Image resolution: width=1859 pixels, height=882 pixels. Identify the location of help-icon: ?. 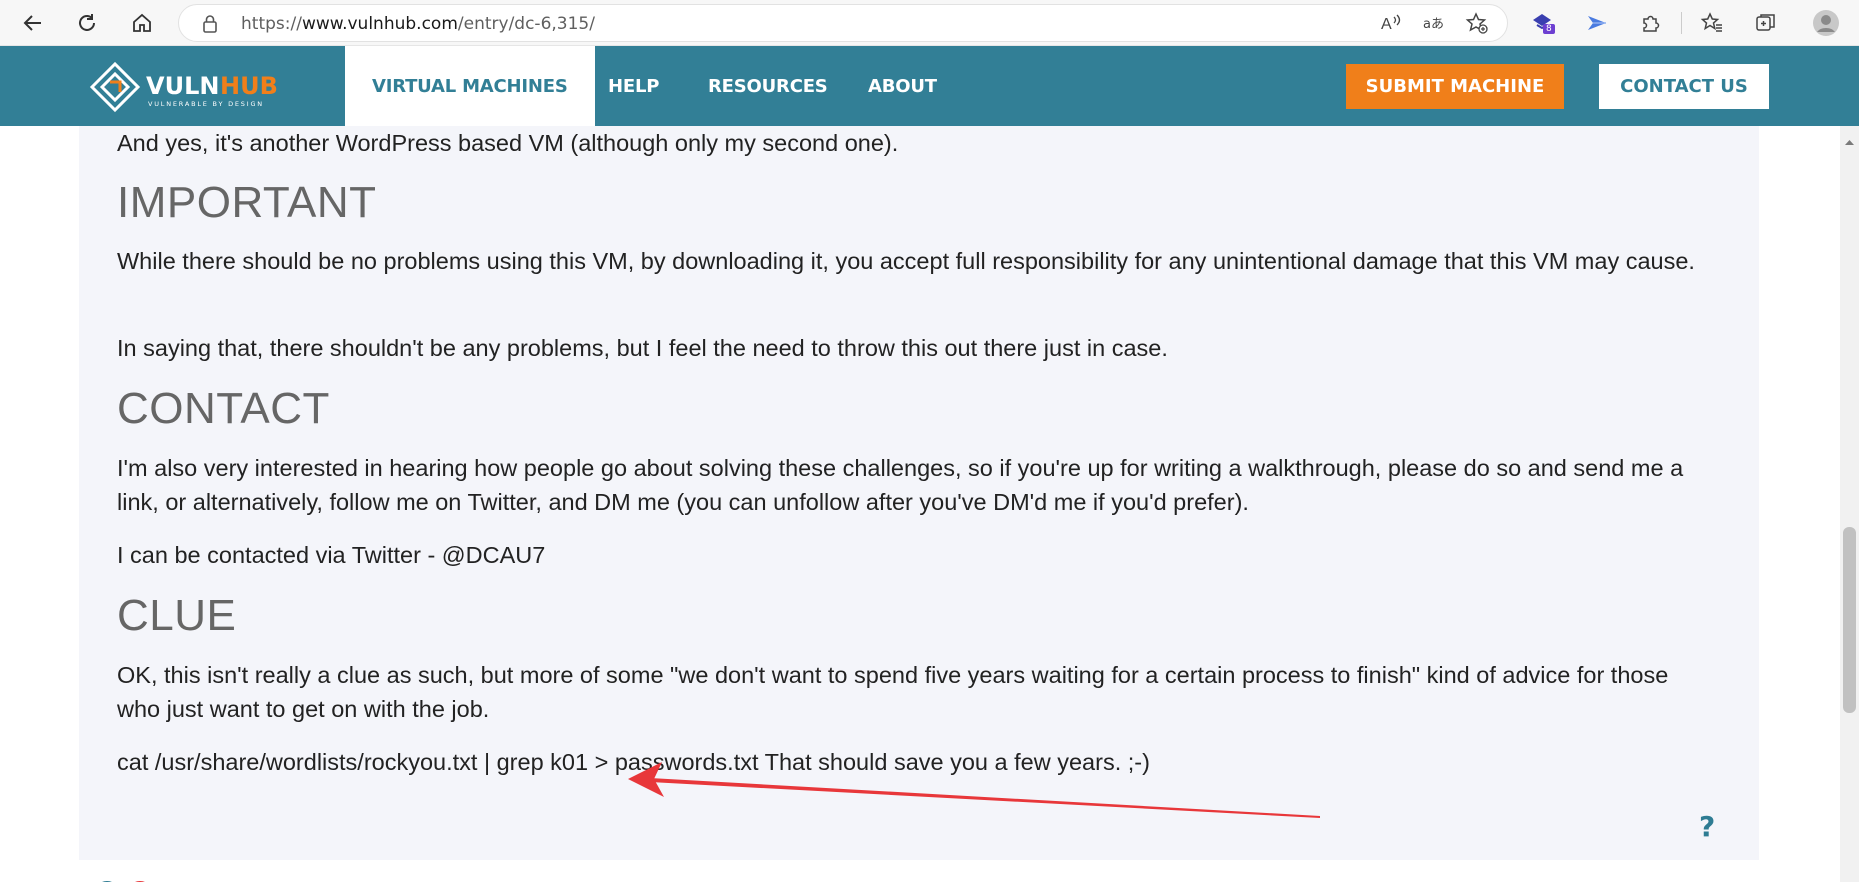
(1710, 826).